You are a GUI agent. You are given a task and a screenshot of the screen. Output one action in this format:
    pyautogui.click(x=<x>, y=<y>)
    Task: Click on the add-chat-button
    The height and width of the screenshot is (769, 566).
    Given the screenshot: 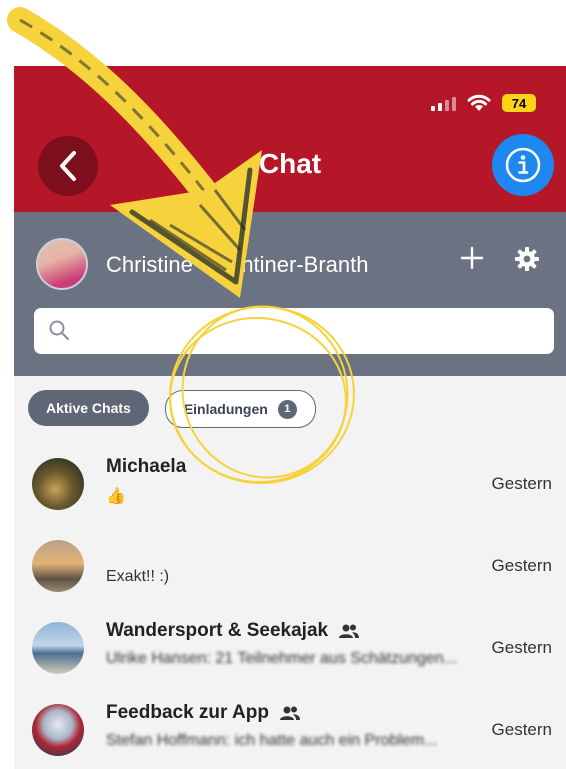 What is the action you would take?
    pyautogui.click(x=472, y=259)
    